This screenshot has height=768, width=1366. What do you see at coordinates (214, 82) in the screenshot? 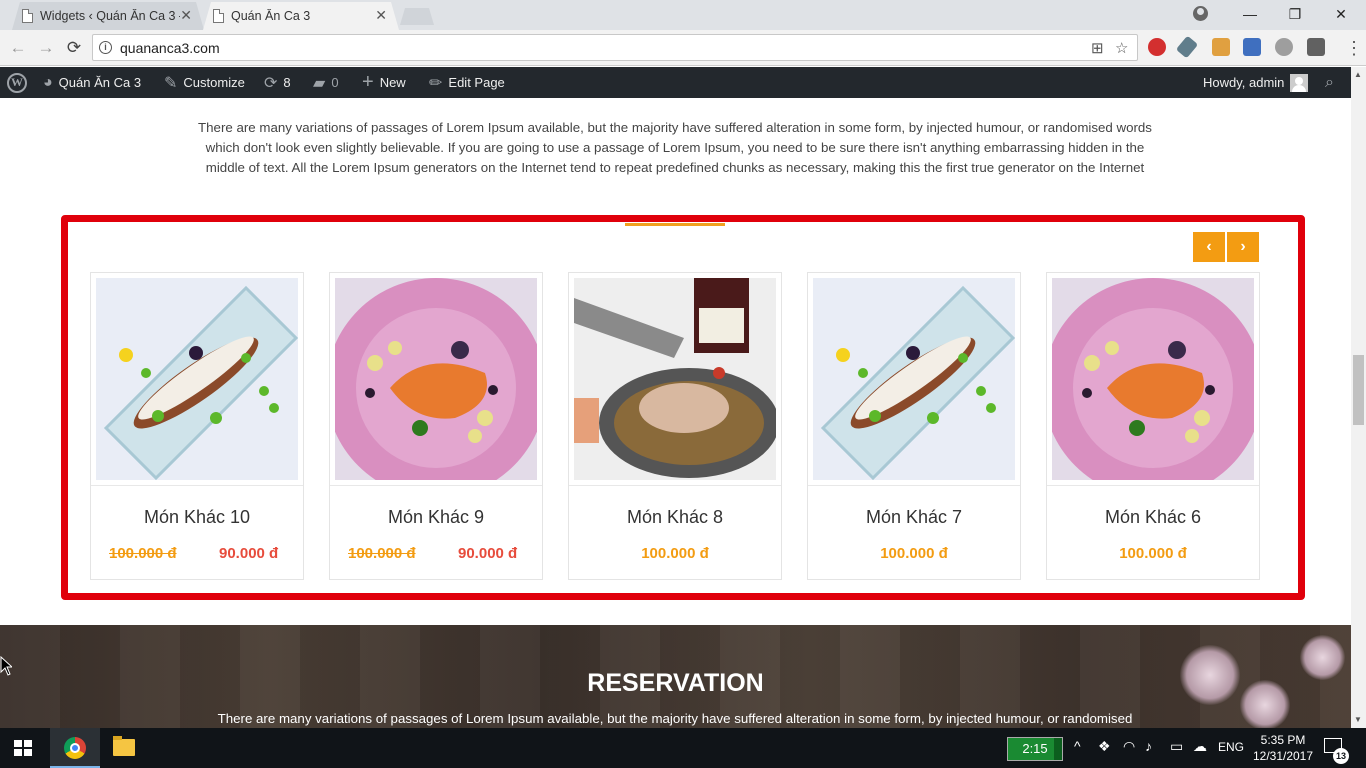
I see `customize-label: Customize` at bounding box center [214, 82].